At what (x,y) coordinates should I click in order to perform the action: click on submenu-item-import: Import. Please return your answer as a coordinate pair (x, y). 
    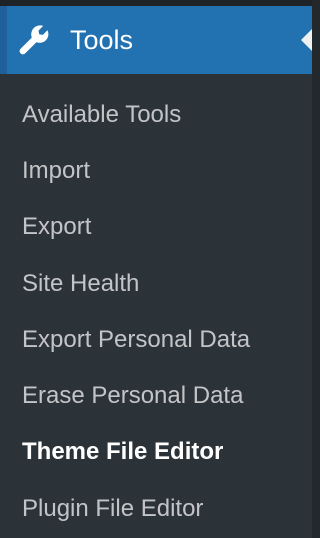
    Looking at the image, I should click on (56, 171).